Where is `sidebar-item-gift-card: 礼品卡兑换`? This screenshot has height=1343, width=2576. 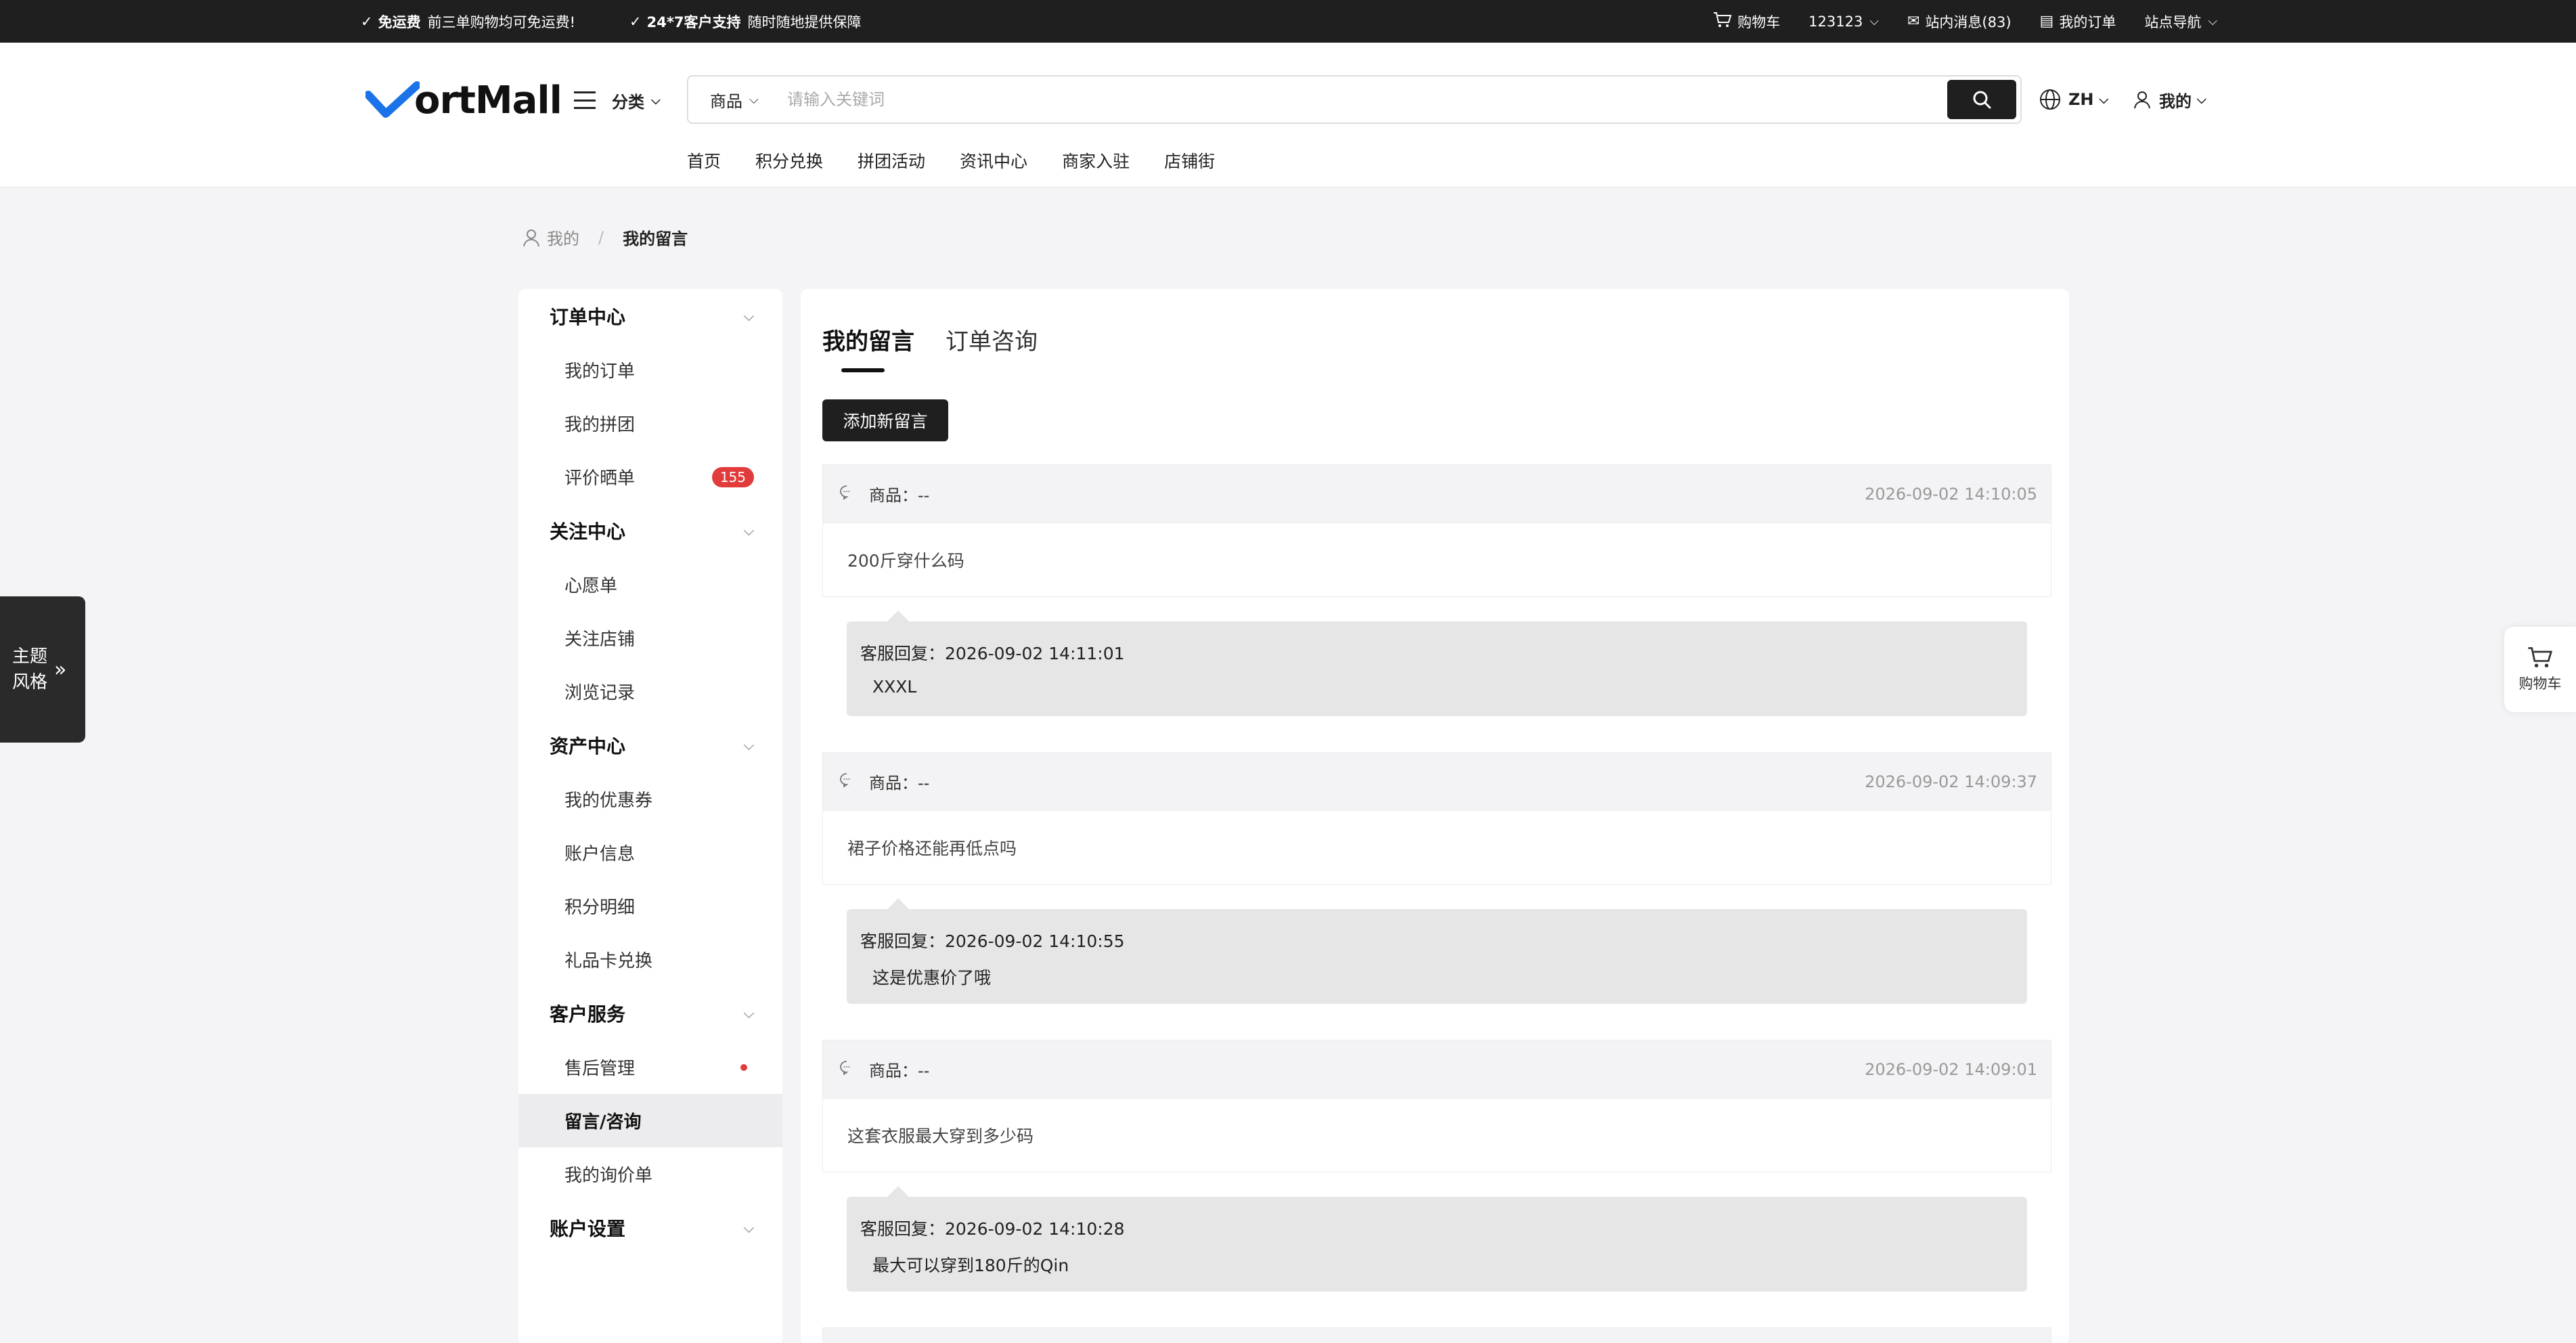 sidebar-item-gift-card: 礼品卡兑换 is located at coordinates (650, 959).